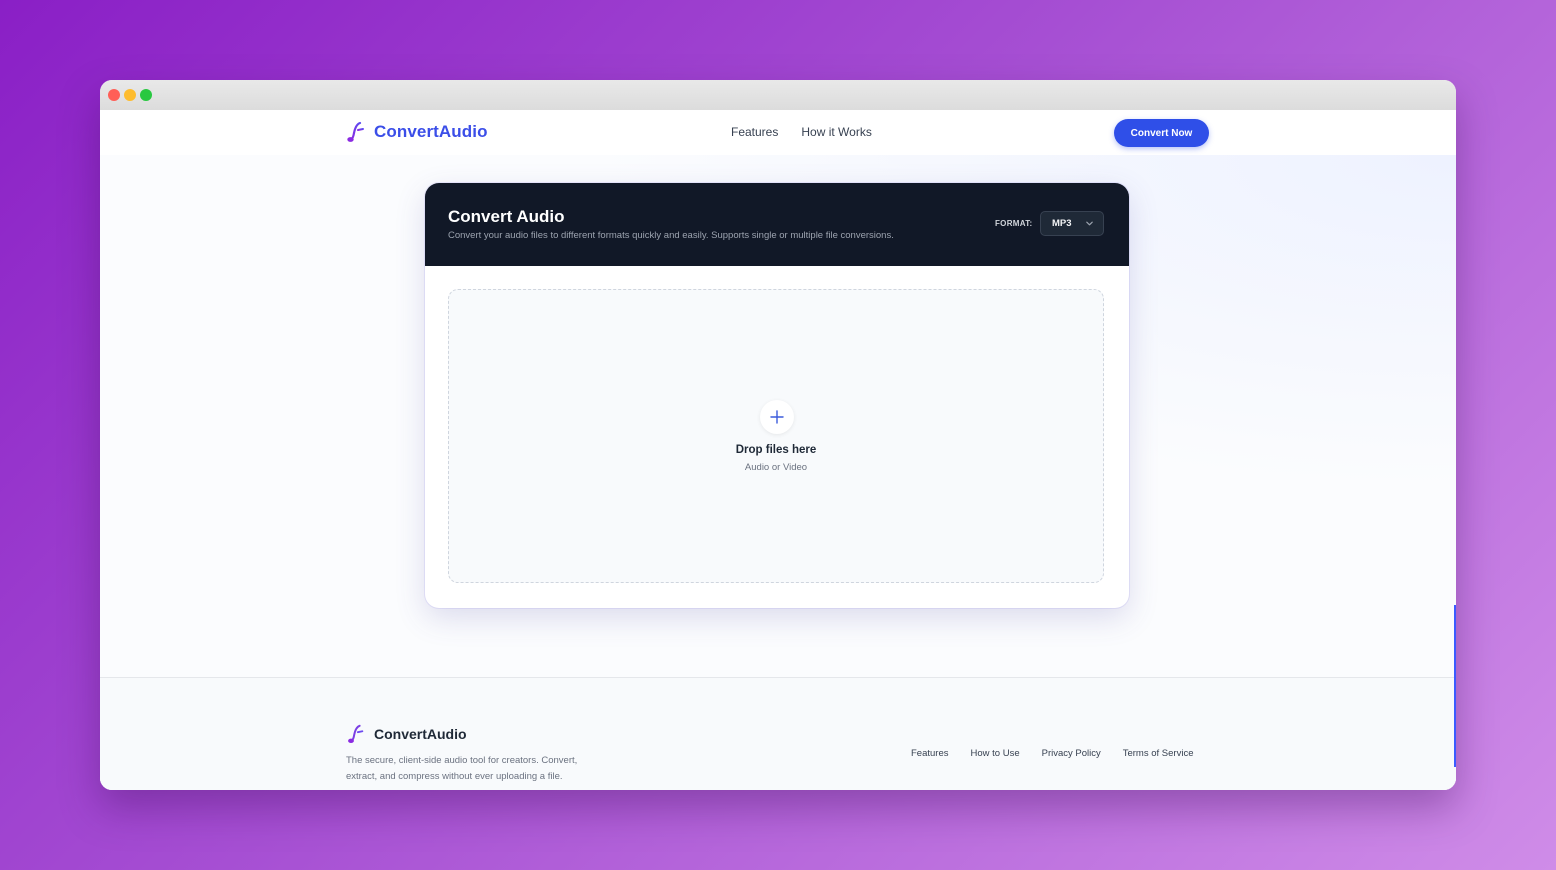 Image resolution: width=1556 pixels, height=870 pixels. What do you see at coordinates (1071, 753) in the screenshot?
I see `footer-link-privacy-policy: Privacy Policy` at bounding box center [1071, 753].